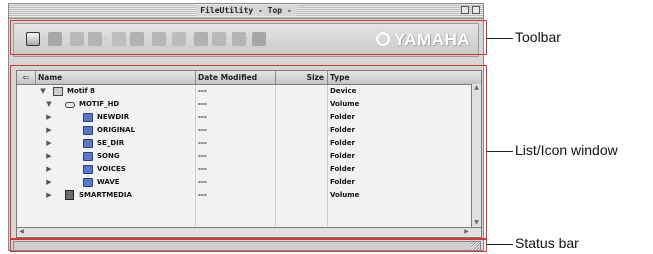  I want to click on collapse-button, so click(476, 10).